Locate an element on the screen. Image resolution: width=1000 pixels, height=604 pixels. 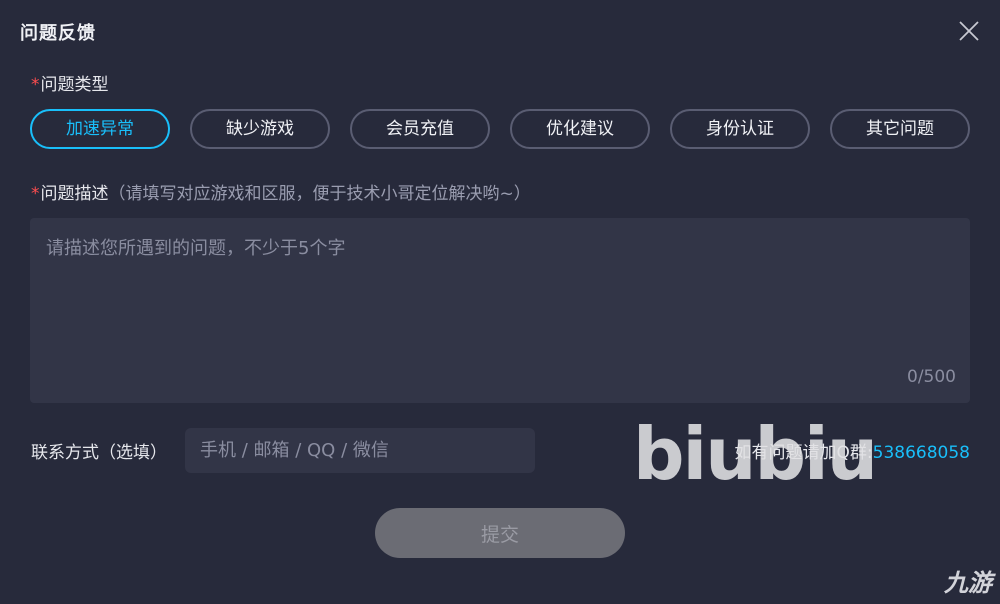
issue-type-options: 加速异常 缺少游戏 会员充值 优化建议 身份认证 其它问题 is located at coordinates (500, 129).